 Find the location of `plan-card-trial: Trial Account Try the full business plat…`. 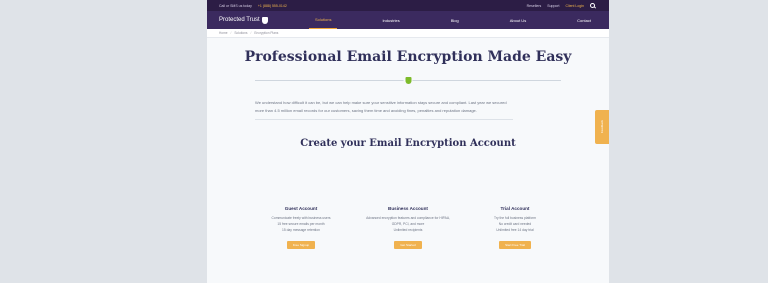

plan-card-trial: Trial Account Try the full business plat… is located at coordinates (515, 228).